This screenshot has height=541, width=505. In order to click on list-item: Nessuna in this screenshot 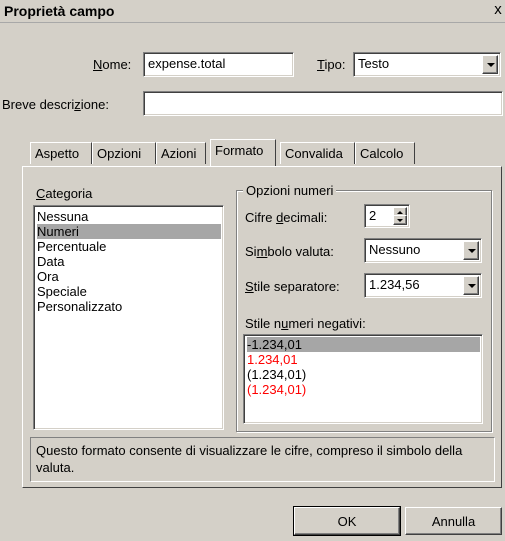, I will do `click(62, 216)`.